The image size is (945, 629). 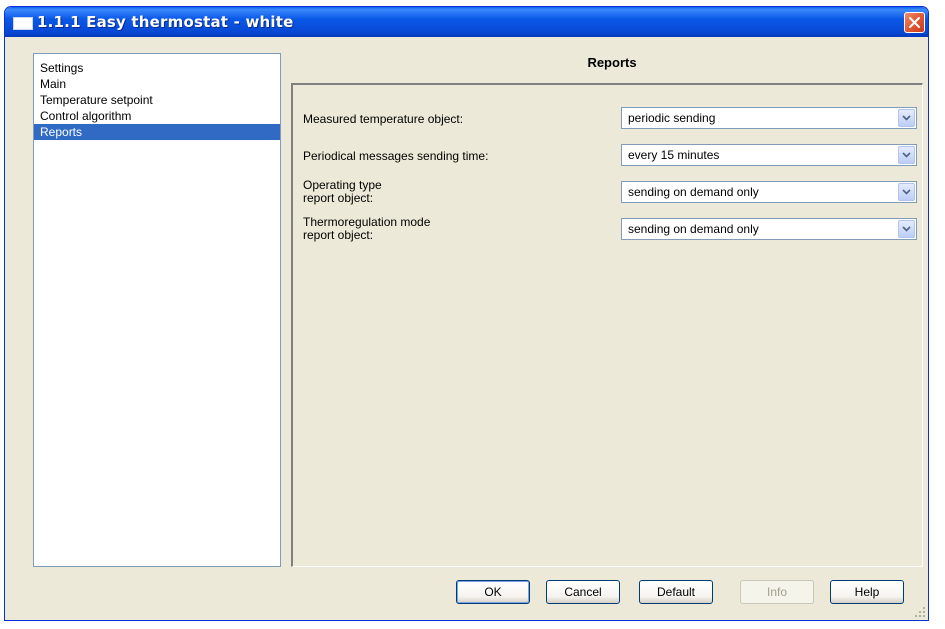 I want to click on help-button: Help, so click(x=867, y=592).